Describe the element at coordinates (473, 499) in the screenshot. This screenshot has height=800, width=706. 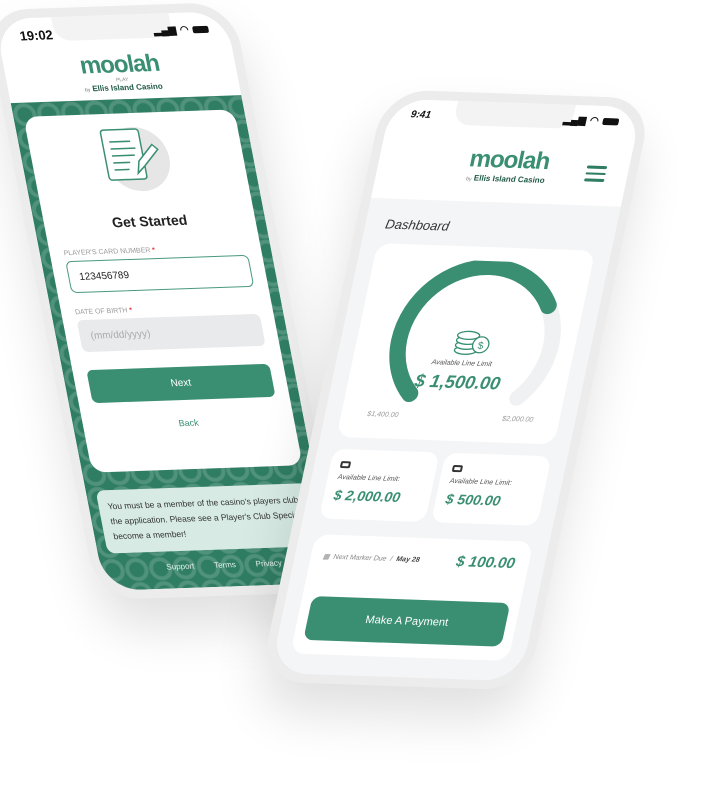
I see `line-limit-value: $ 500.00` at that location.